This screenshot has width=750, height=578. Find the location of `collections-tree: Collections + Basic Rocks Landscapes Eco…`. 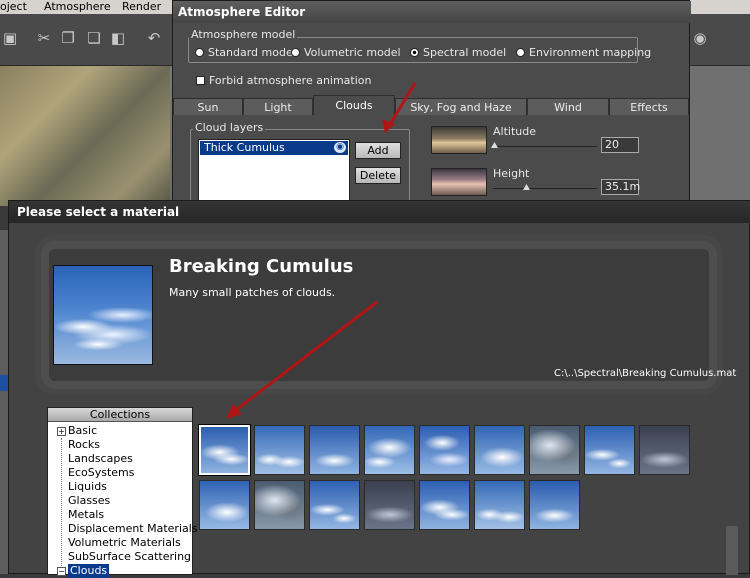

collections-tree: Collections + Basic Rocks Landscapes Eco… is located at coordinates (122, 492).